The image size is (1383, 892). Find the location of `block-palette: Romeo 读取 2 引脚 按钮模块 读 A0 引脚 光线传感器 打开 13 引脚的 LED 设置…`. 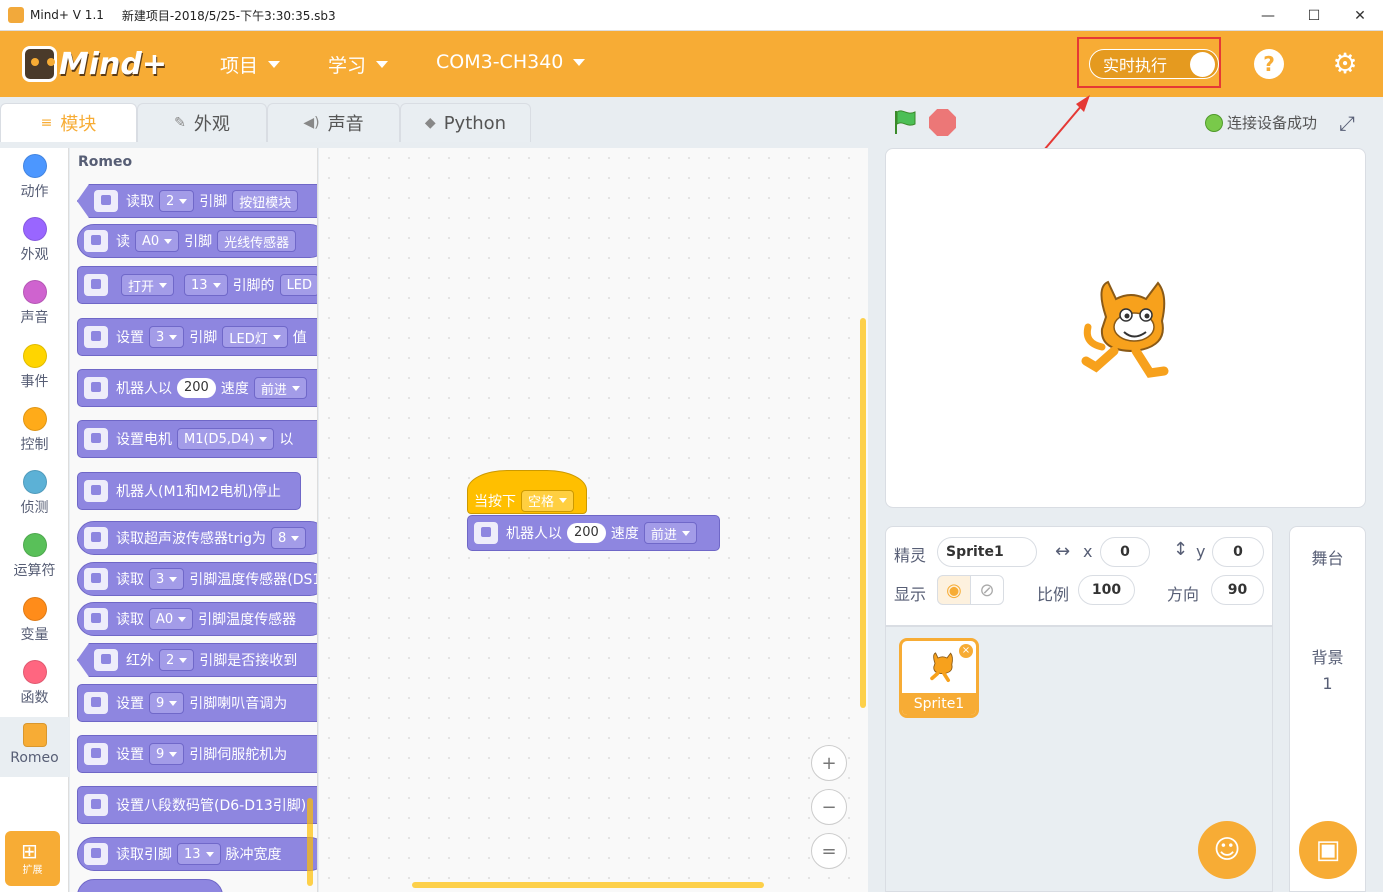

block-palette: Romeo 读取 2 引脚 按钮模块 读 A0 引脚 光线传感器 打开 13 引脚的 LED 设置… is located at coordinates (194, 520).